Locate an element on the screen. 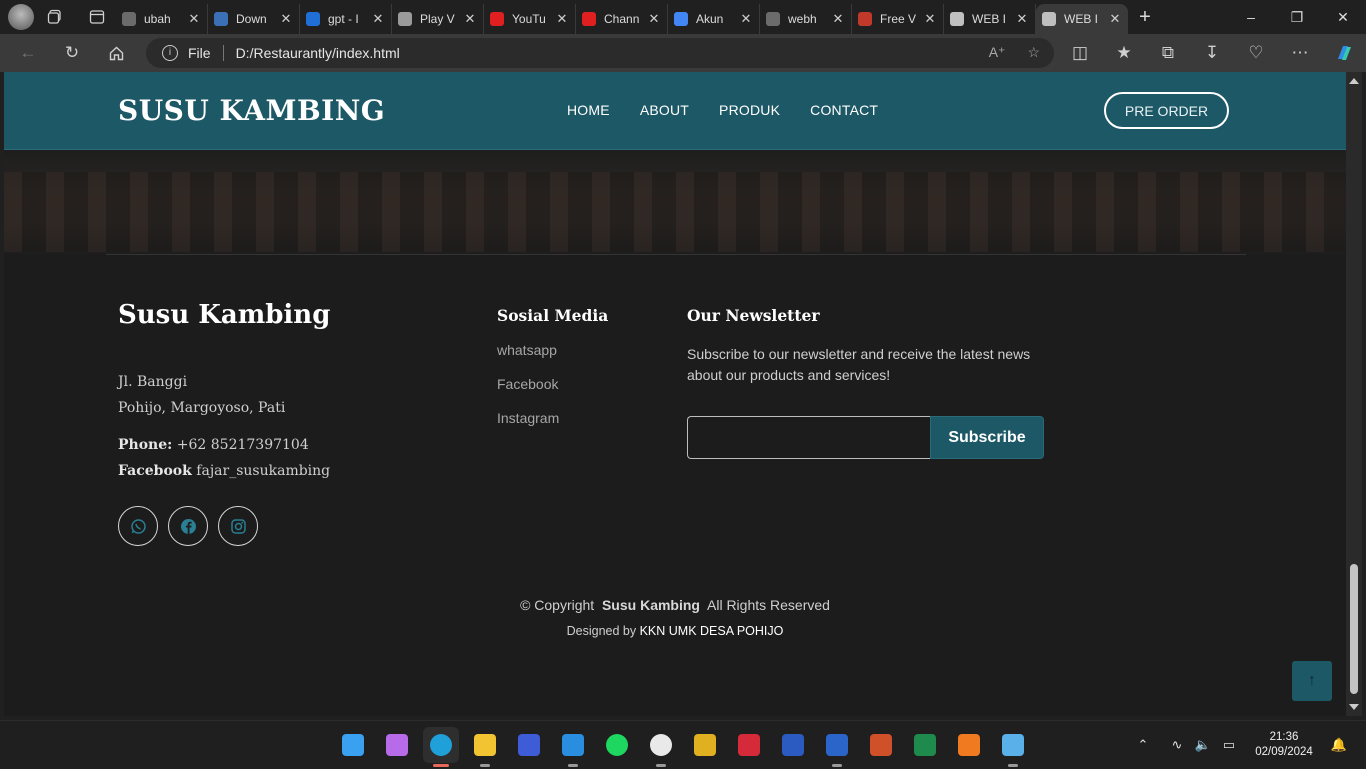 This screenshot has height=769, width=1366. browser-essentials-icon: ♡ is located at coordinates (1256, 53).